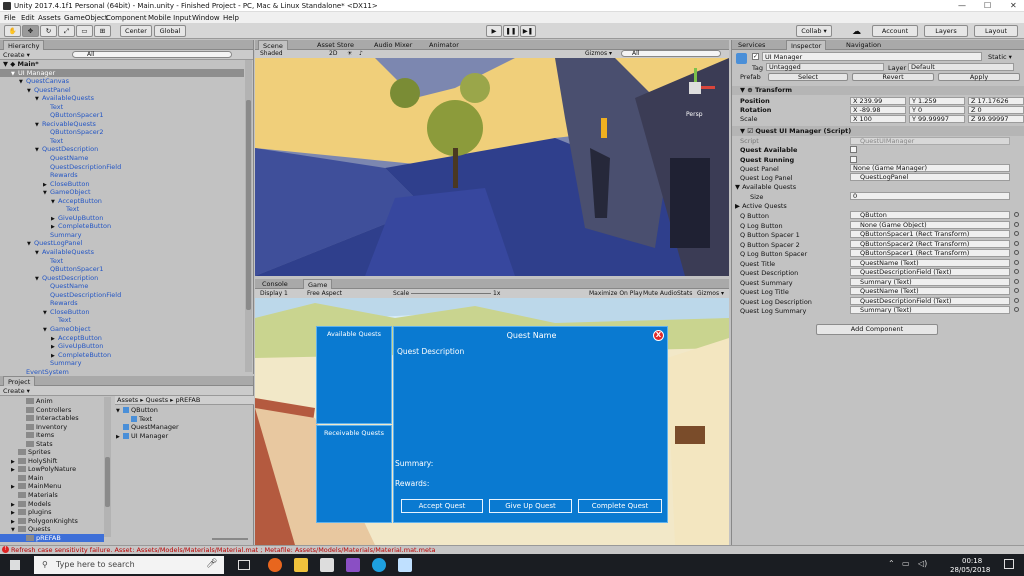 This screenshot has width=1024, height=576. I want to click on transform-header: ▼ ⊕ Transform, so click(878, 90).